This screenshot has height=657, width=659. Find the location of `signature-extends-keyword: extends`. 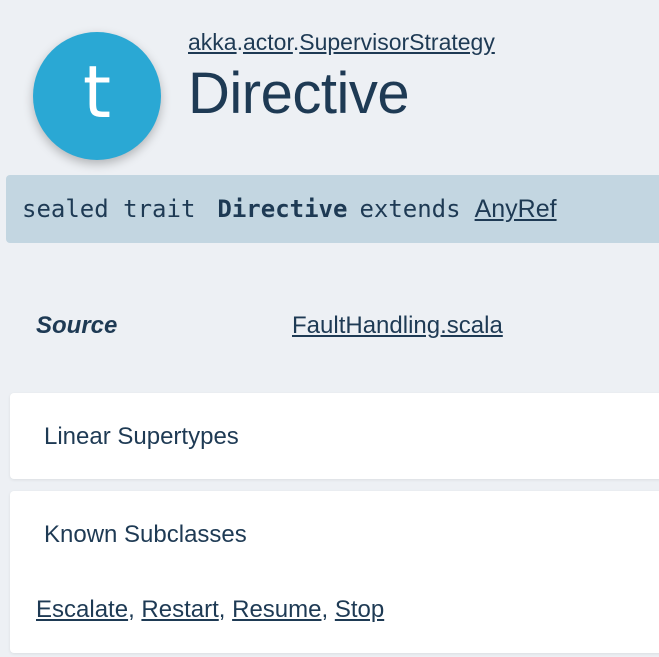

signature-extends-keyword: extends is located at coordinates (410, 209).